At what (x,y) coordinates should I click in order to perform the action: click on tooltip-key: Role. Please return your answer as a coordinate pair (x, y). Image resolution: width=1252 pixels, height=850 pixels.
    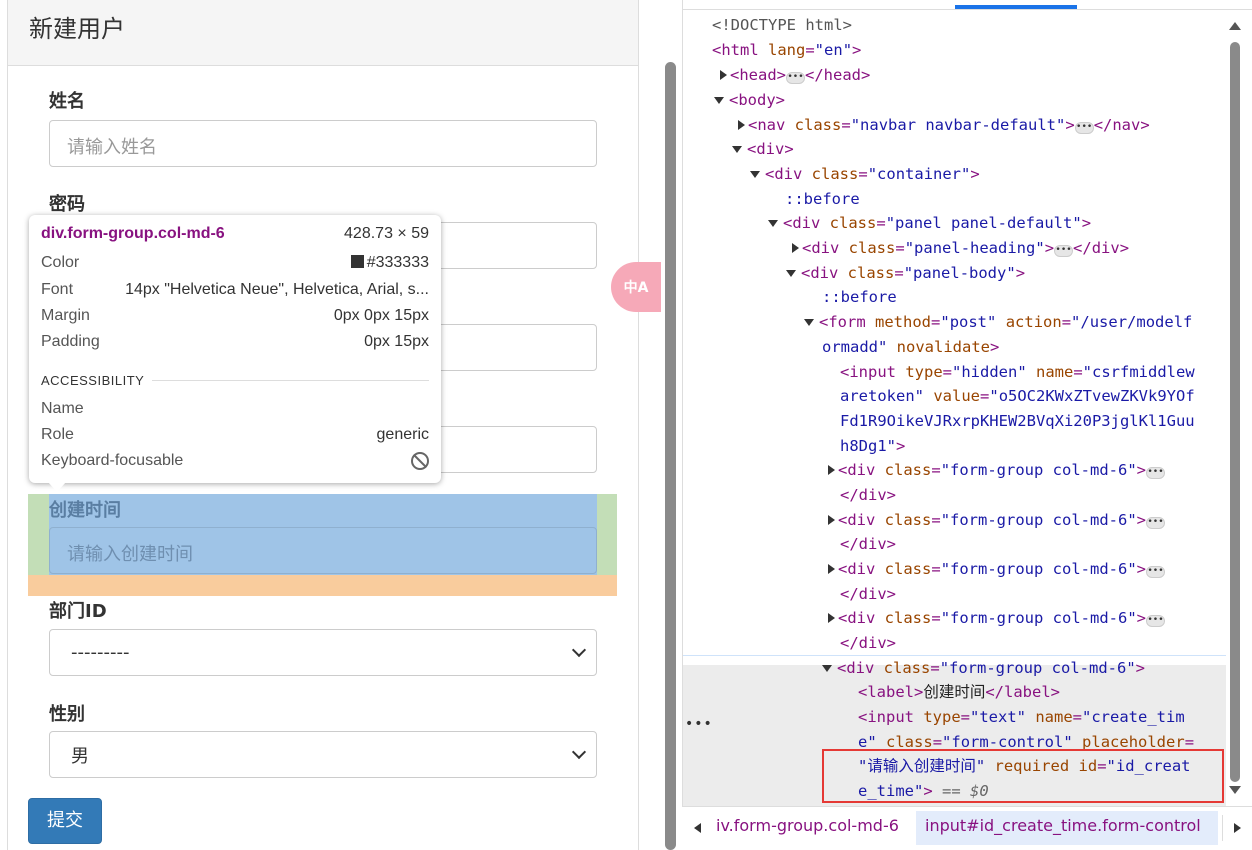
    Looking at the image, I should click on (57, 434).